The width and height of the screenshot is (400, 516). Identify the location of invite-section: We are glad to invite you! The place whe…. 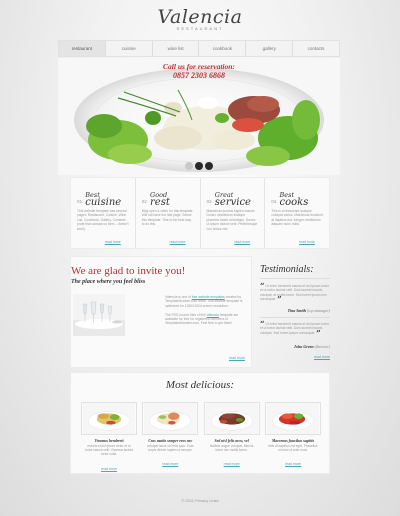
(161, 312).